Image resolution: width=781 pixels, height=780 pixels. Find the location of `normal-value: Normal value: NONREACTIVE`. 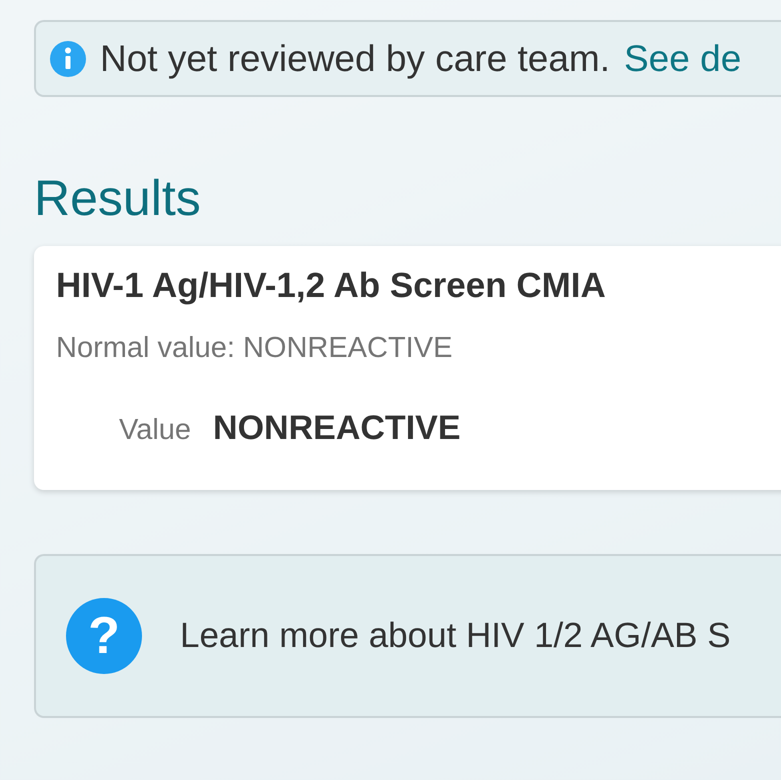

normal-value: Normal value: NONREACTIVE is located at coordinates (255, 348).